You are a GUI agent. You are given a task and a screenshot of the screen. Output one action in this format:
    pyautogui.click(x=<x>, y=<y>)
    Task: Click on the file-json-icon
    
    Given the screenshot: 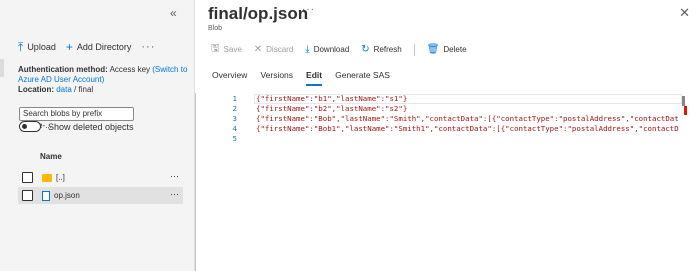 What is the action you would take?
    pyautogui.click(x=46, y=195)
    